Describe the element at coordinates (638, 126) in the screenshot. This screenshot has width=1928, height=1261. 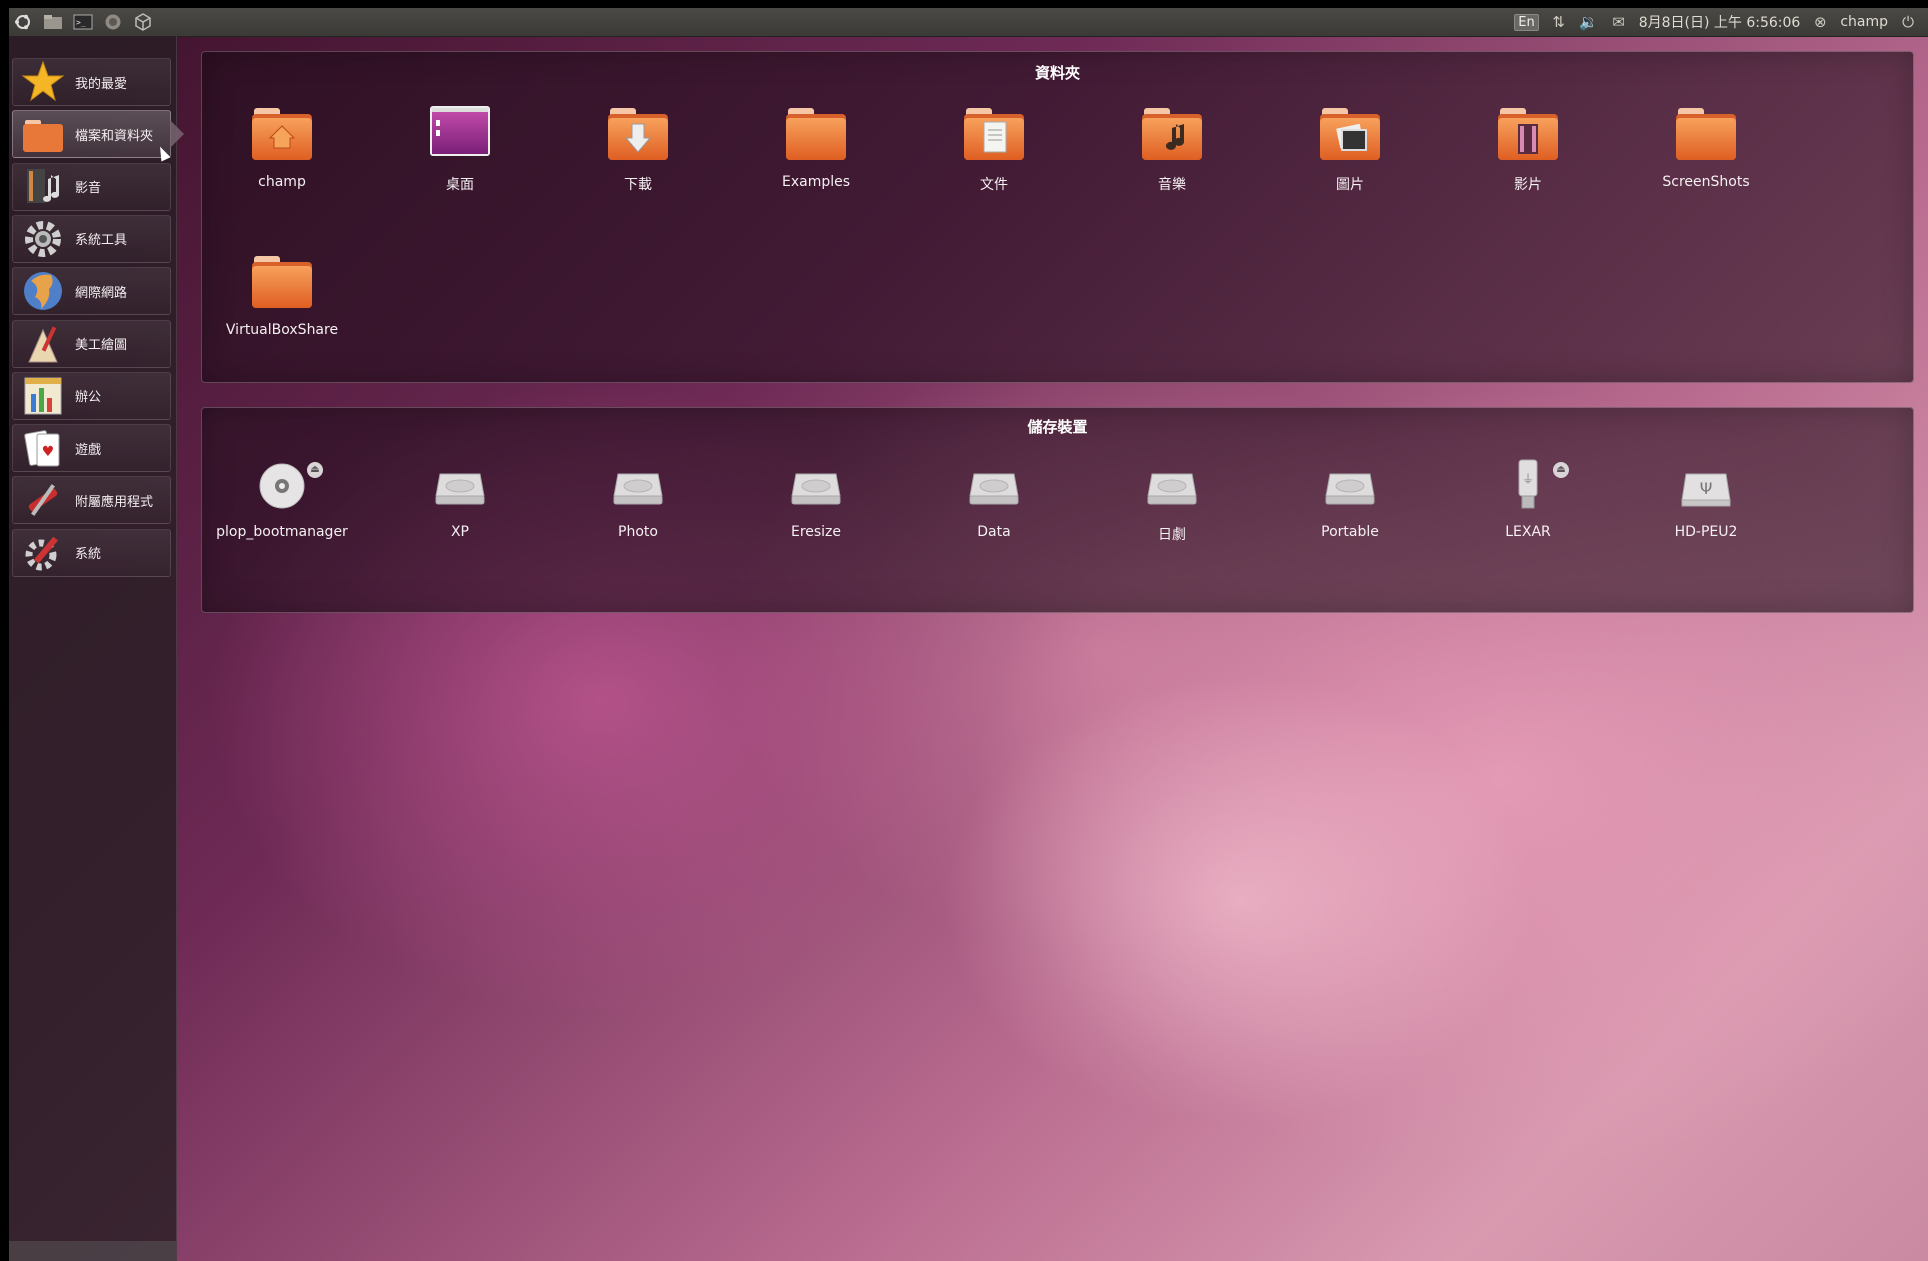
I see `downloads-folder-icon` at that location.